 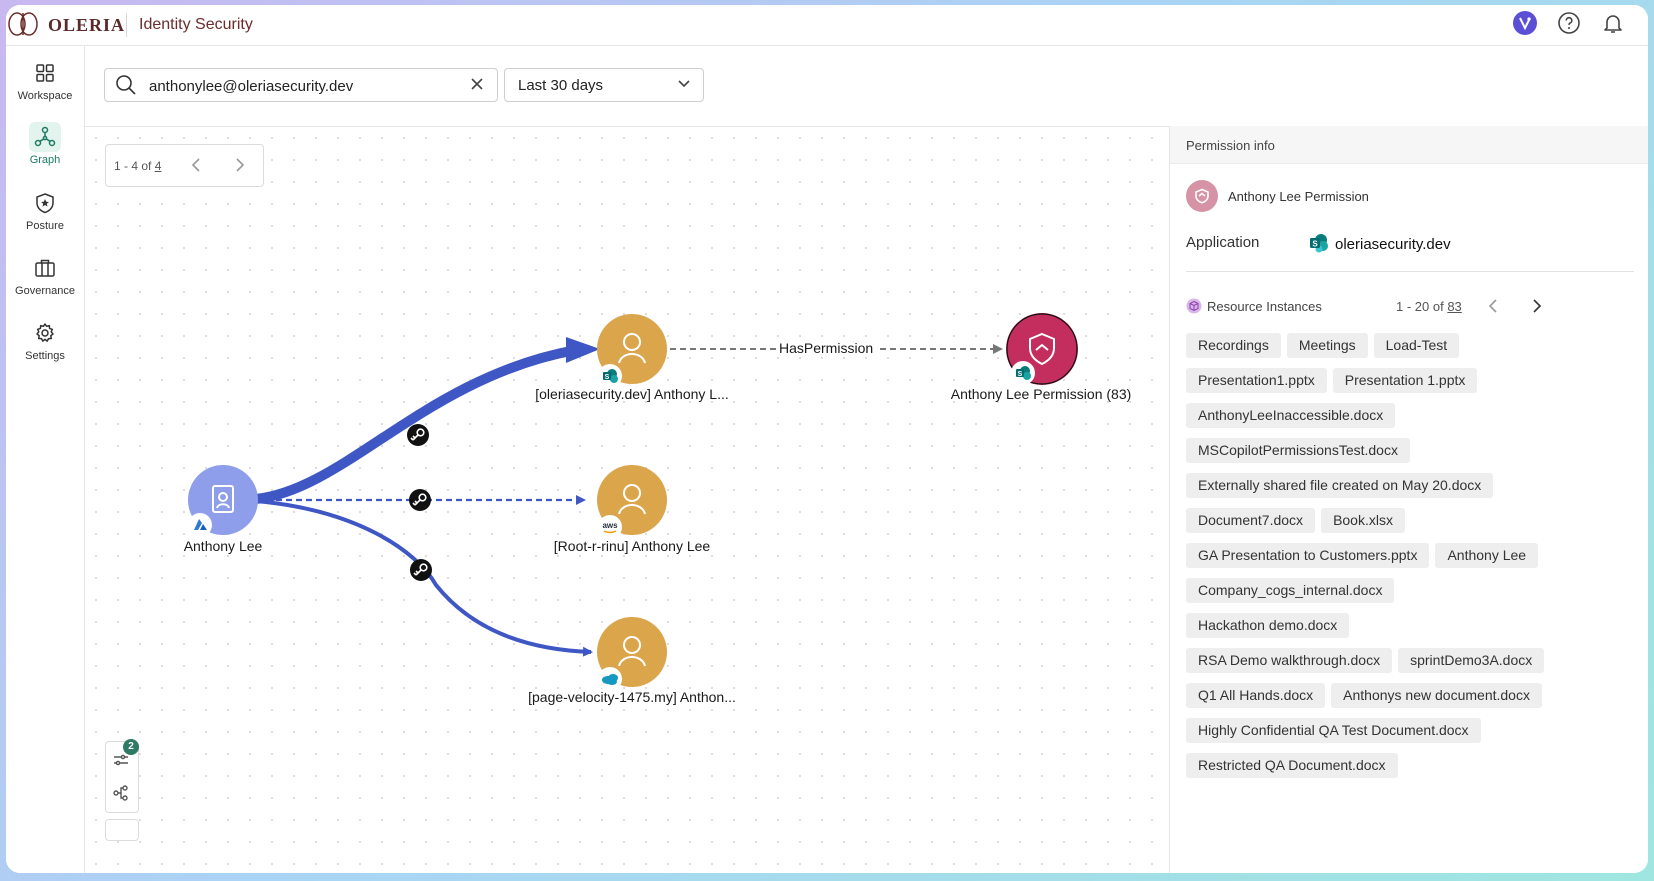 I want to click on shield-icon, so click(x=1202, y=196).